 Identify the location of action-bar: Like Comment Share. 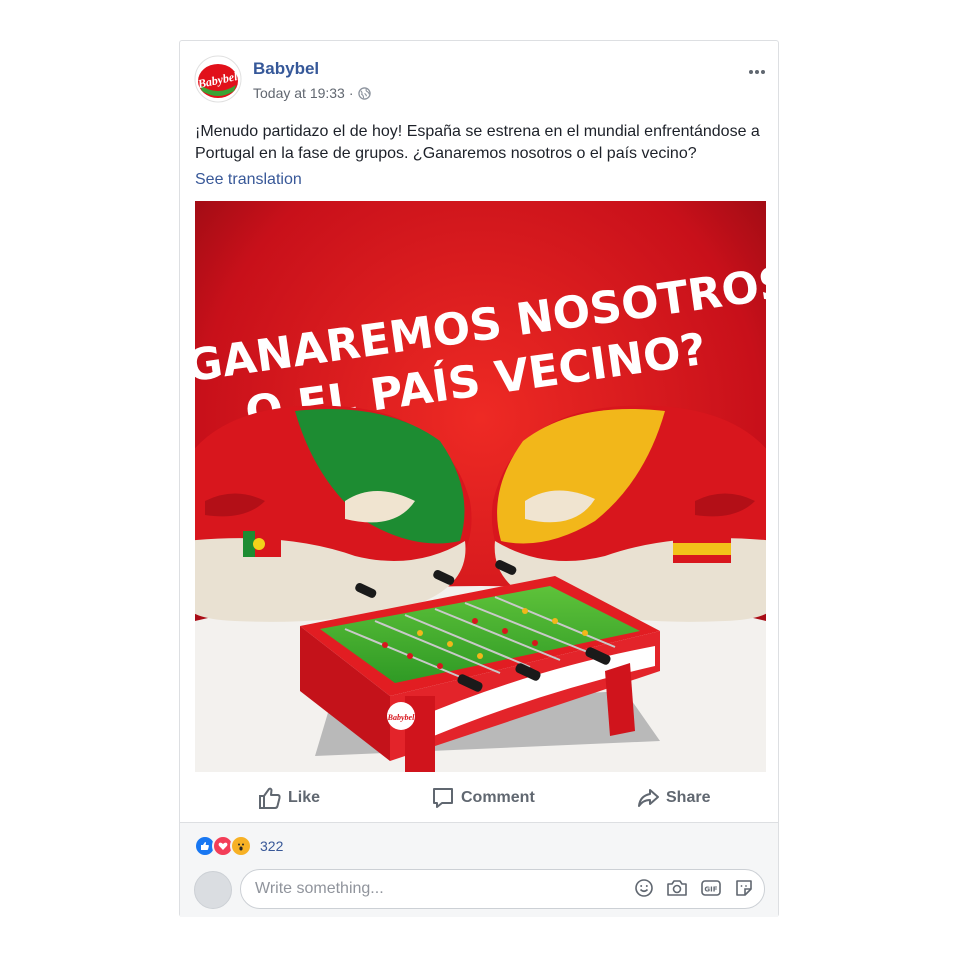
(479, 798).